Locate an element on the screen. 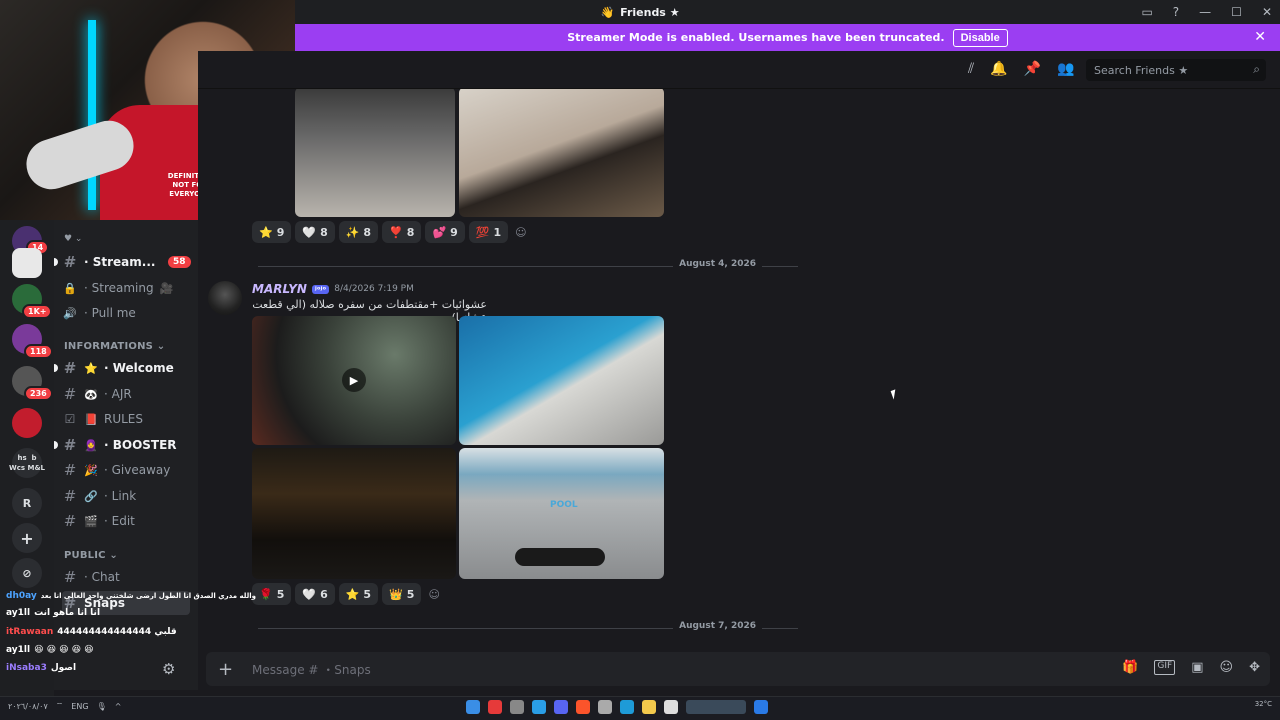 The image size is (1280, 720). edge-icon is located at coordinates (627, 707).